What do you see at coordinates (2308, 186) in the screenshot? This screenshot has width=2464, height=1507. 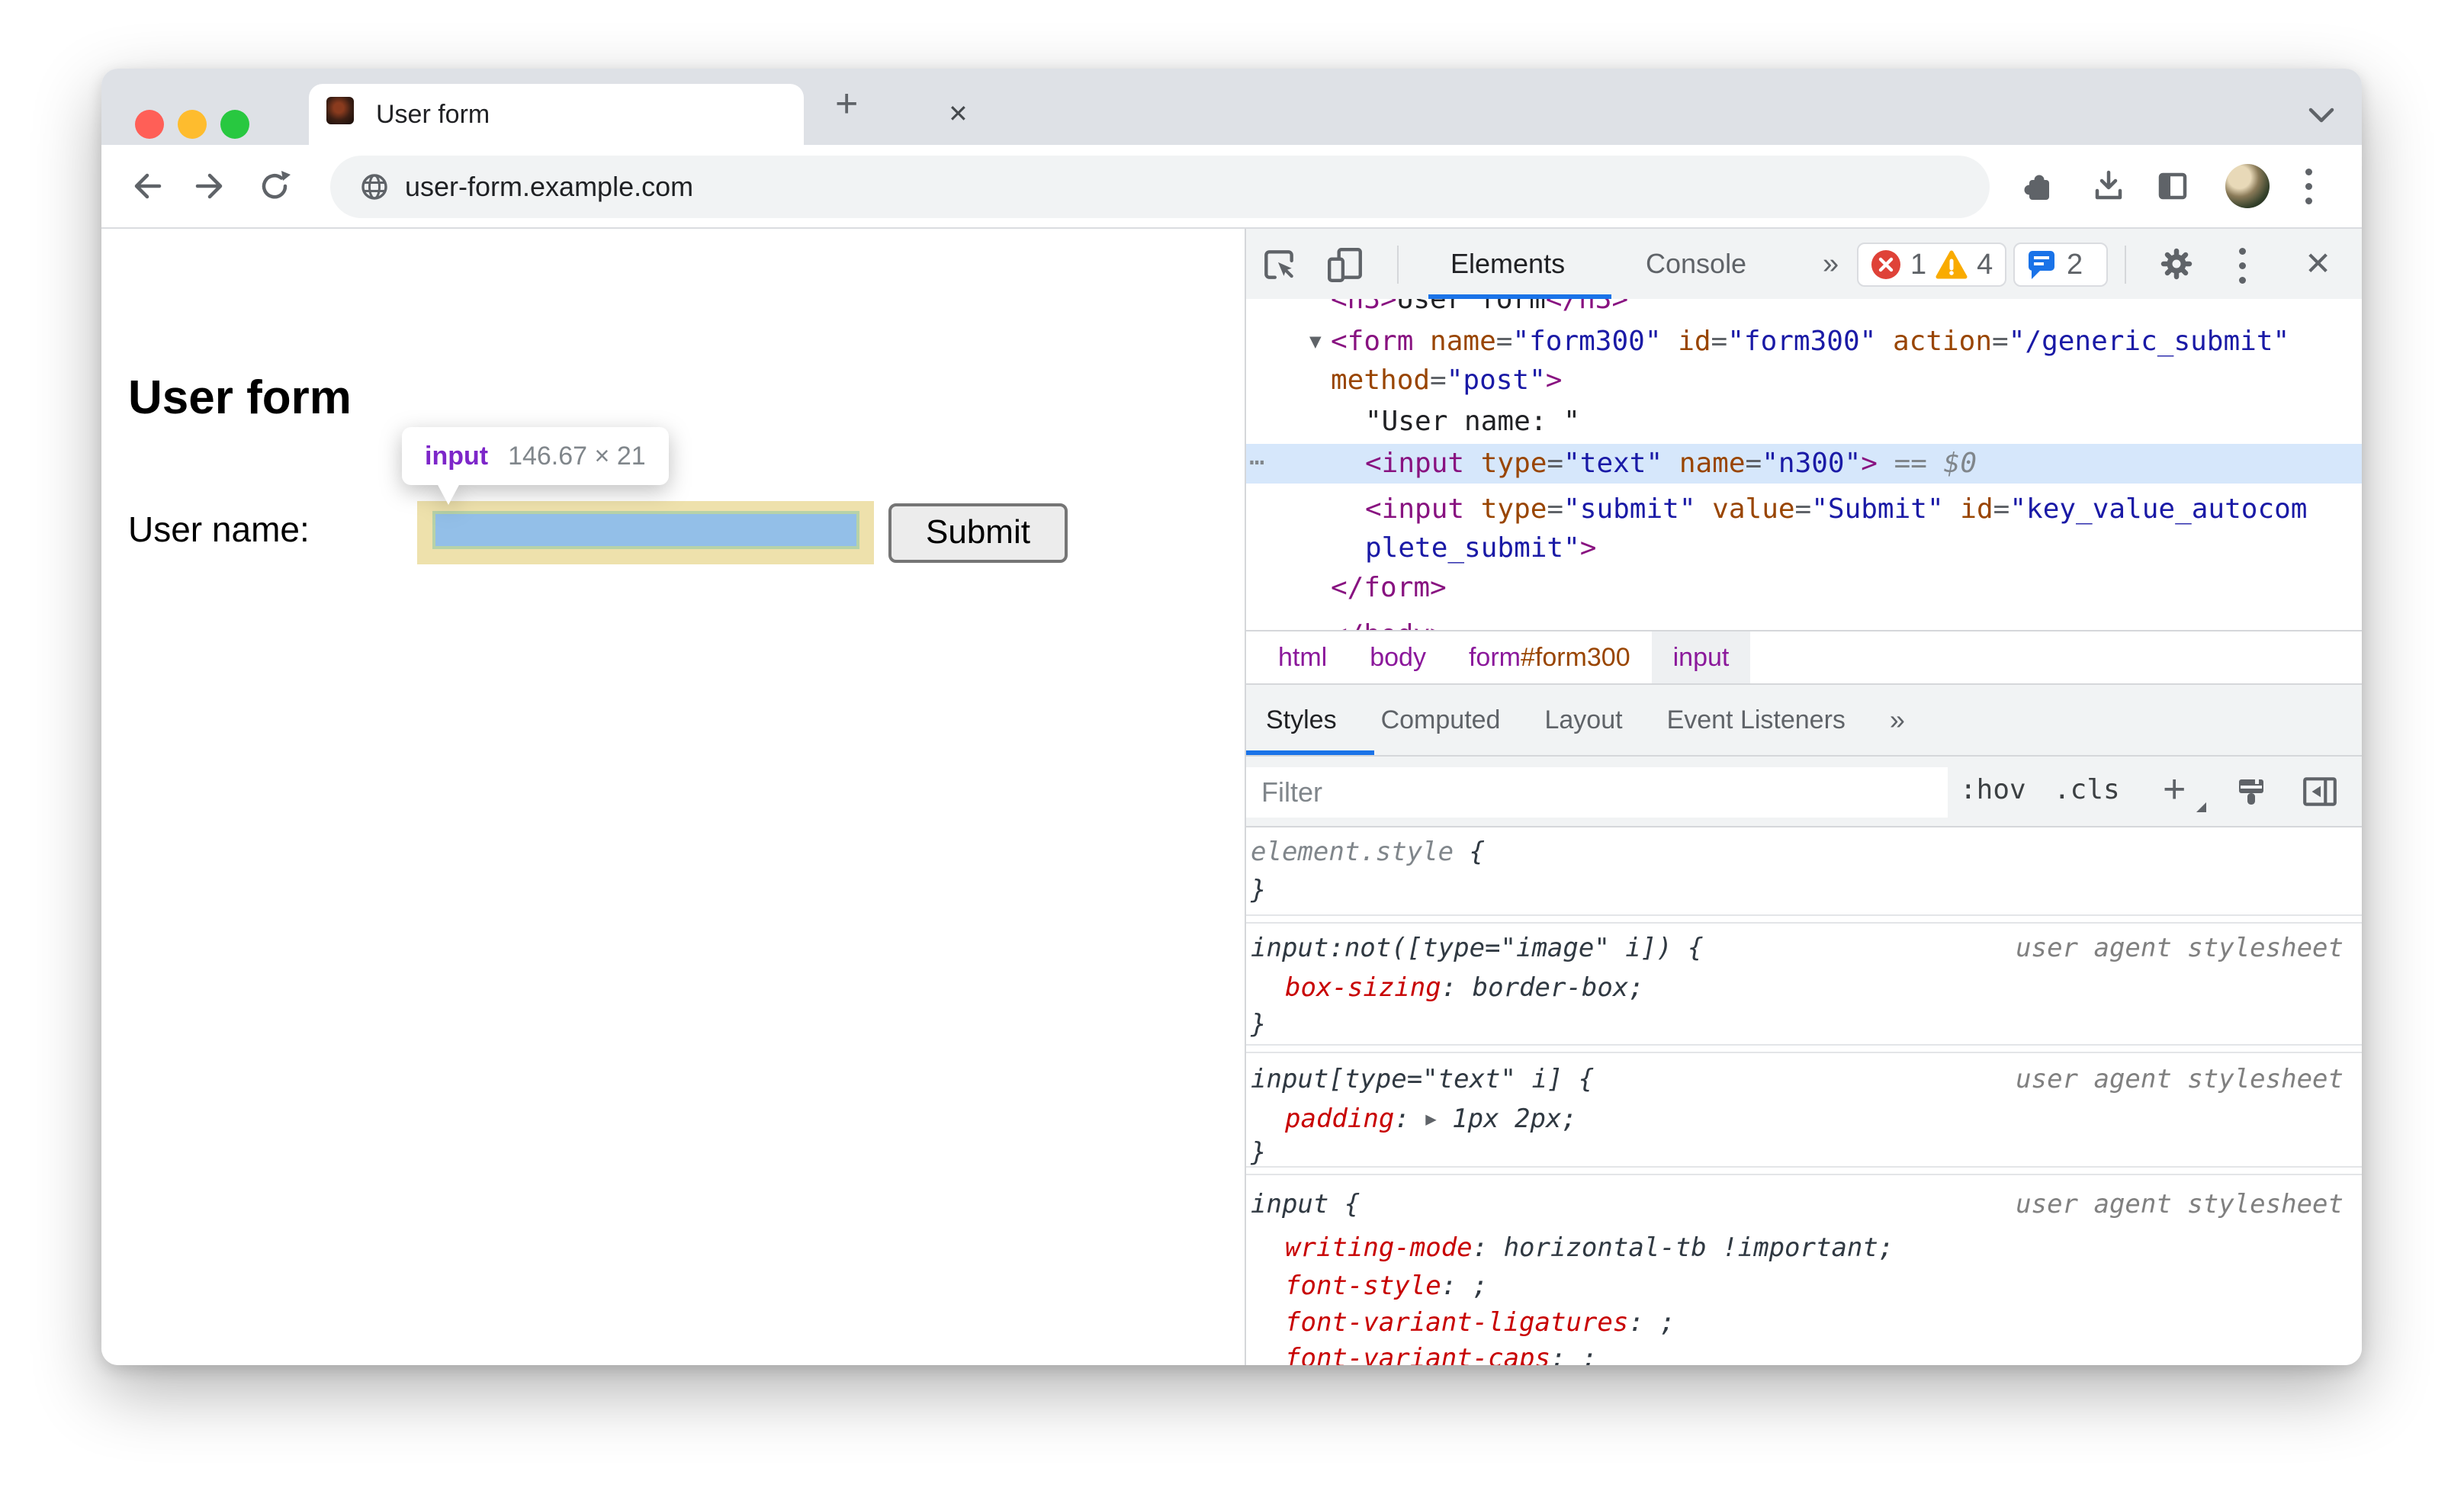 I see `browser-menu-kebab-icon` at bounding box center [2308, 186].